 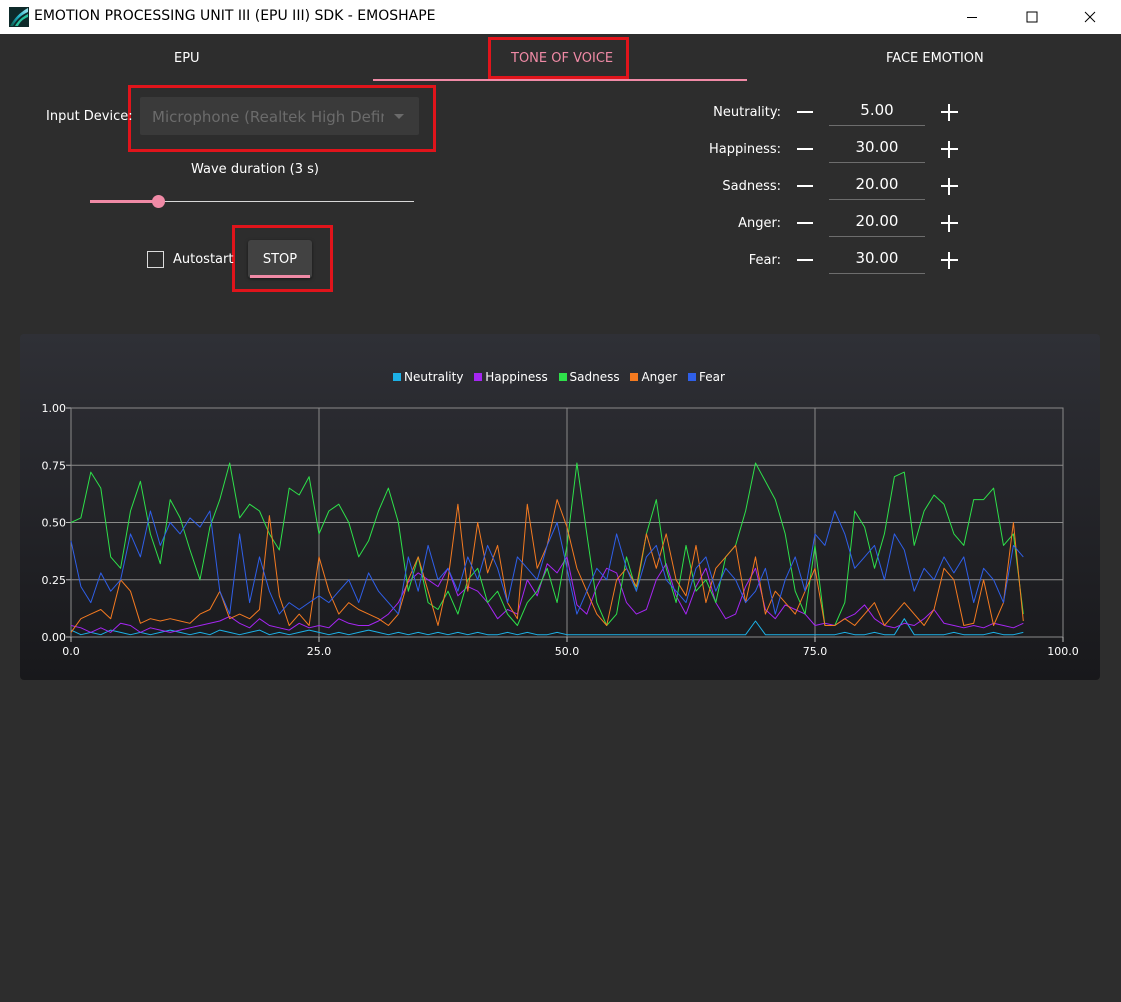 I want to click on y-tick-label: 1.00, so click(x=54, y=408).